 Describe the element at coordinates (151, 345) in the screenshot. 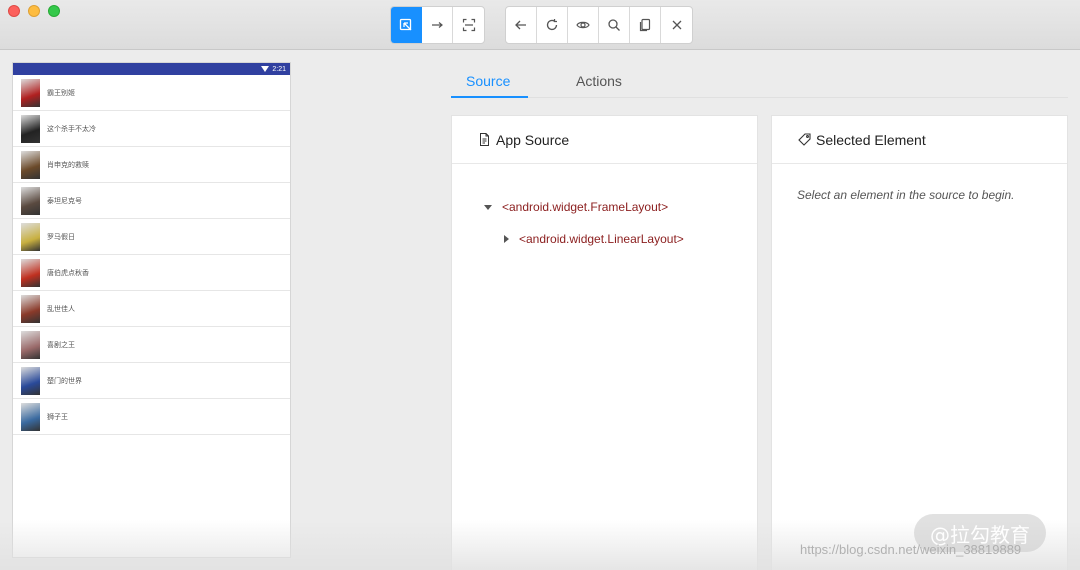

I see `movie-list-item: 喜剧之王` at that location.